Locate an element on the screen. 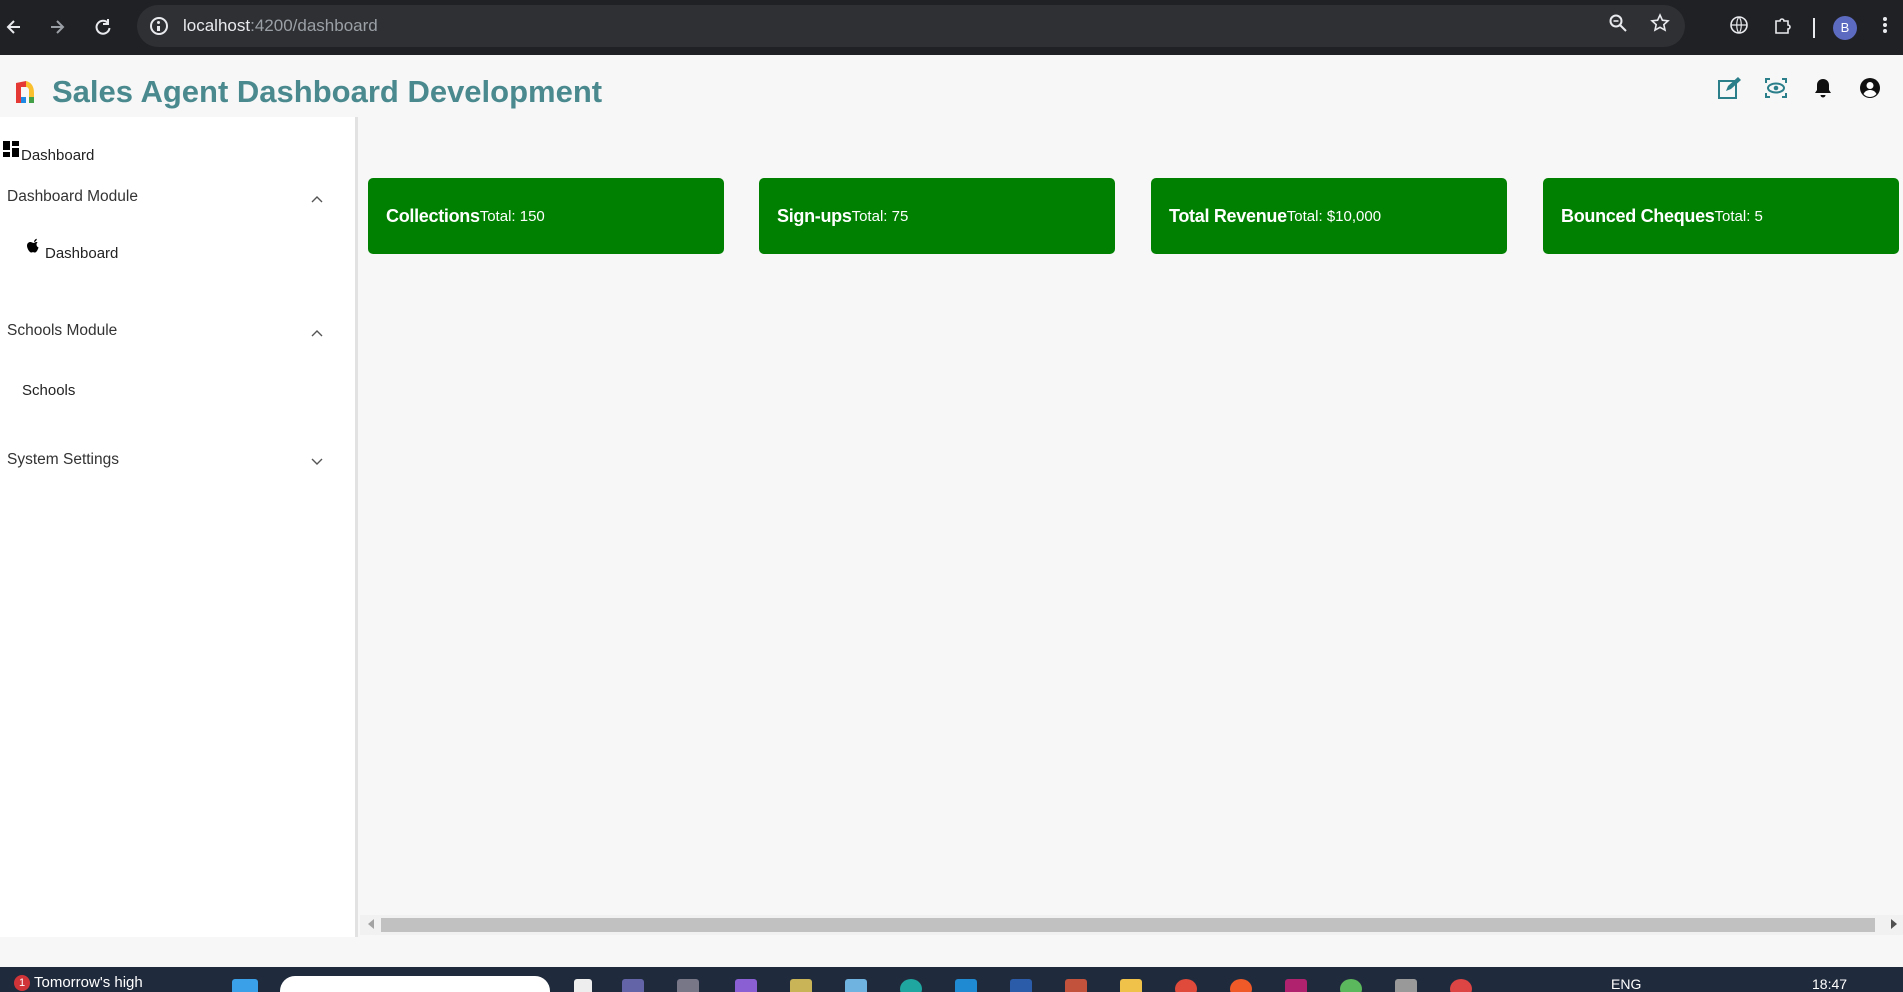  visual-studio-icon is located at coordinates (746, 985).